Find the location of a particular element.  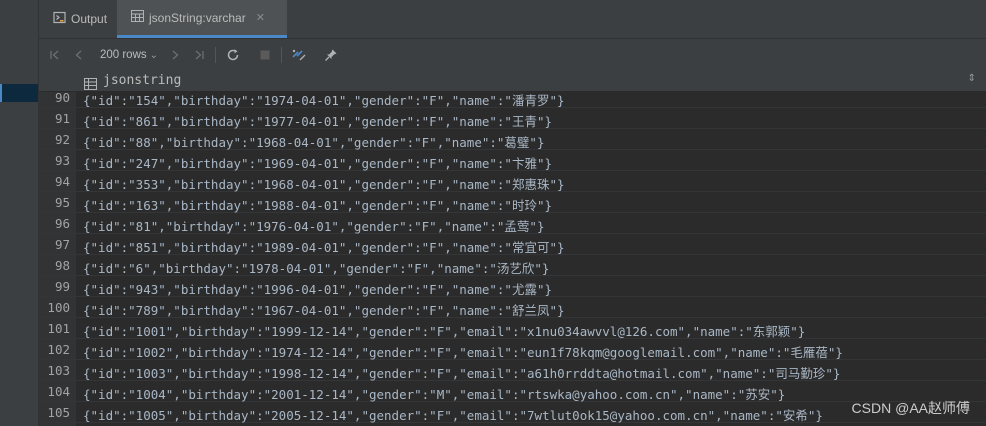

row-number: 98 is located at coordinates (62, 265).